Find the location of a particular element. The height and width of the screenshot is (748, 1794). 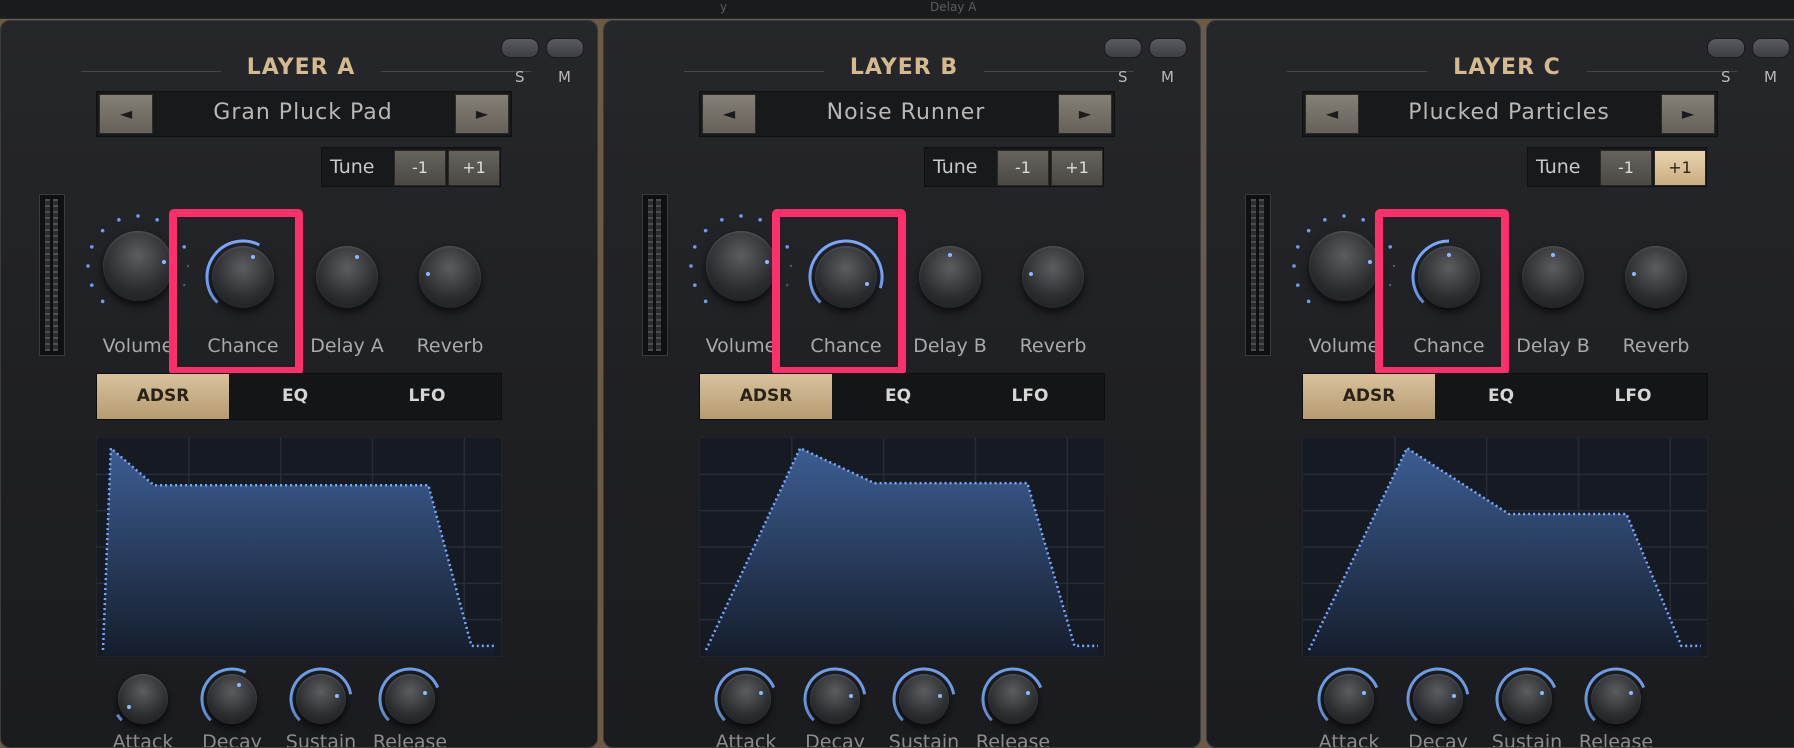

solo-label: S is located at coordinates (1123, 77).